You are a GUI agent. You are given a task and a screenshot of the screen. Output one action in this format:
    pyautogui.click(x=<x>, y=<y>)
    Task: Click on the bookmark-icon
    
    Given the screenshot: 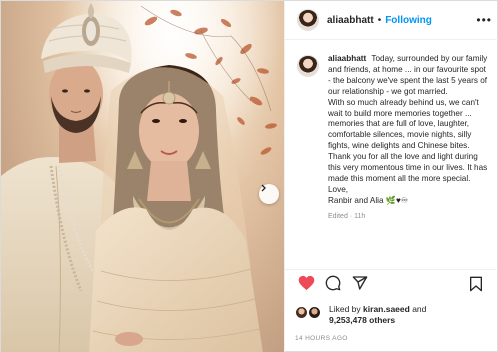 What is the action you would take?
    pyautogui.click(x=476, y=286)
    